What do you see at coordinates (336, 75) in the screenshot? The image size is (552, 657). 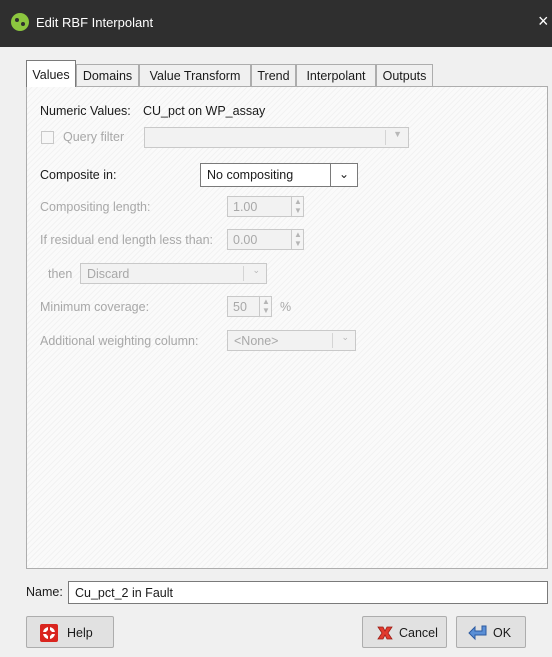 I see `tab-interpolant: Interpolant` at bounding box center [336, 75].